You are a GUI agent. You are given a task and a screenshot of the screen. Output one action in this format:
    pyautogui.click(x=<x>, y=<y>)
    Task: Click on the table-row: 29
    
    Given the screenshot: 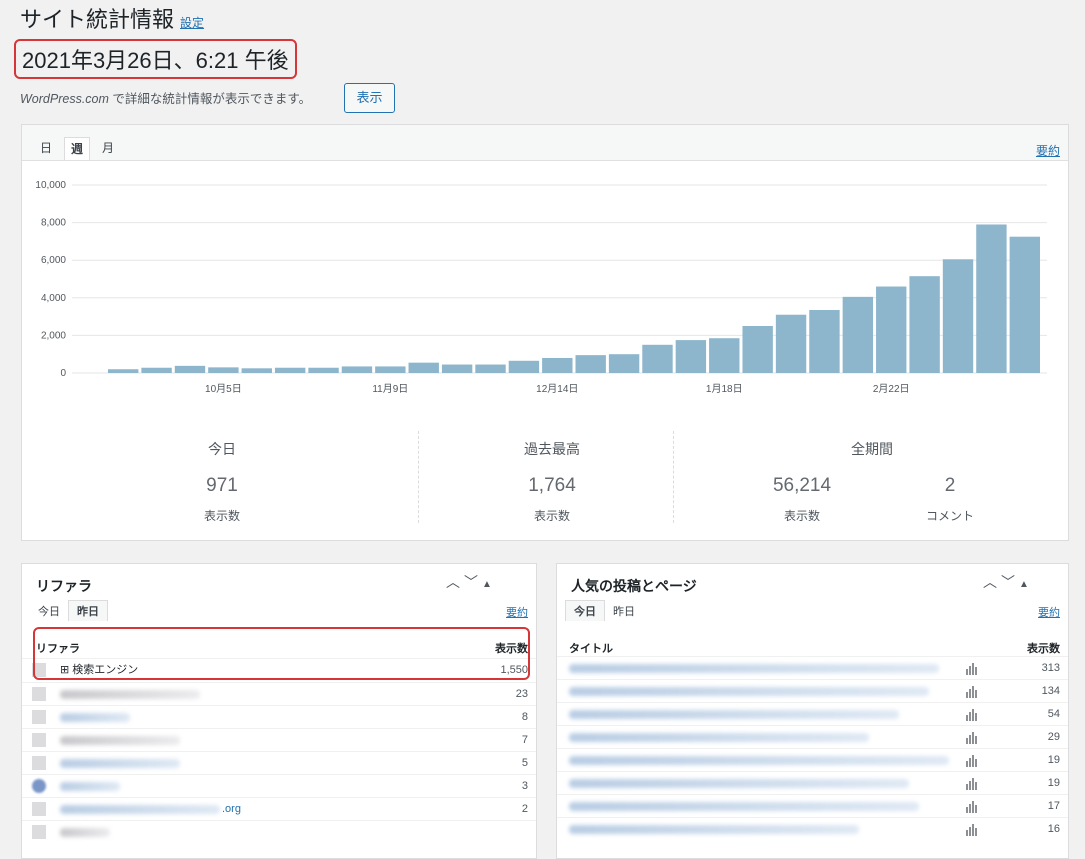 What is the action you would take?
    pyautogui.click(x=812, y=736)
    